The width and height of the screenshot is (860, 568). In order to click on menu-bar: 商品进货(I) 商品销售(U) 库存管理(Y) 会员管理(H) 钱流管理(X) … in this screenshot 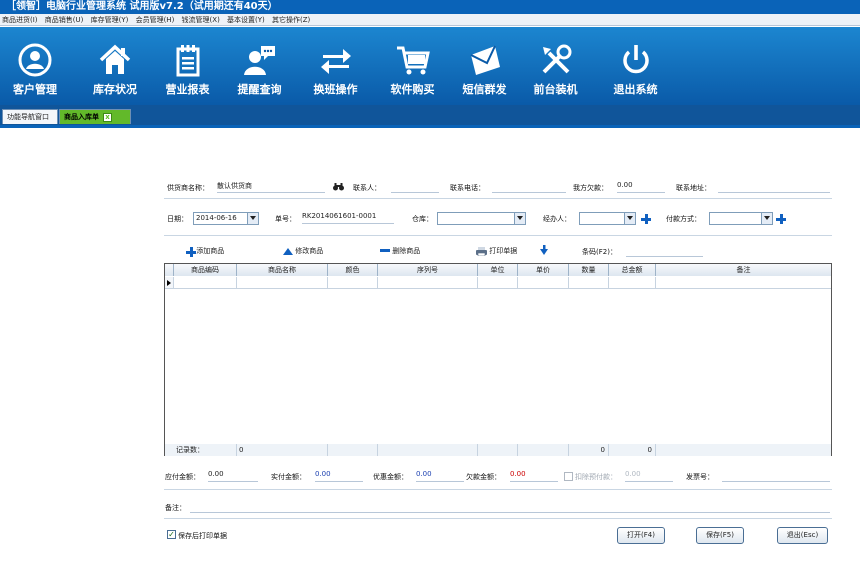, I will do `click(430, 20)`.